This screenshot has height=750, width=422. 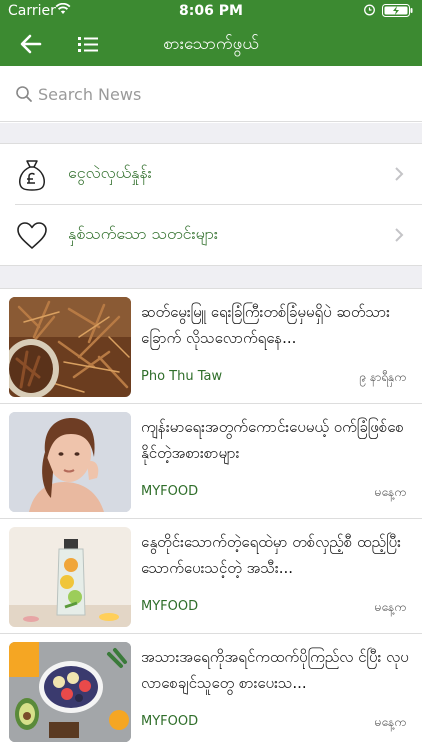 I want to click on search-bar, so click(x=211, y=94).